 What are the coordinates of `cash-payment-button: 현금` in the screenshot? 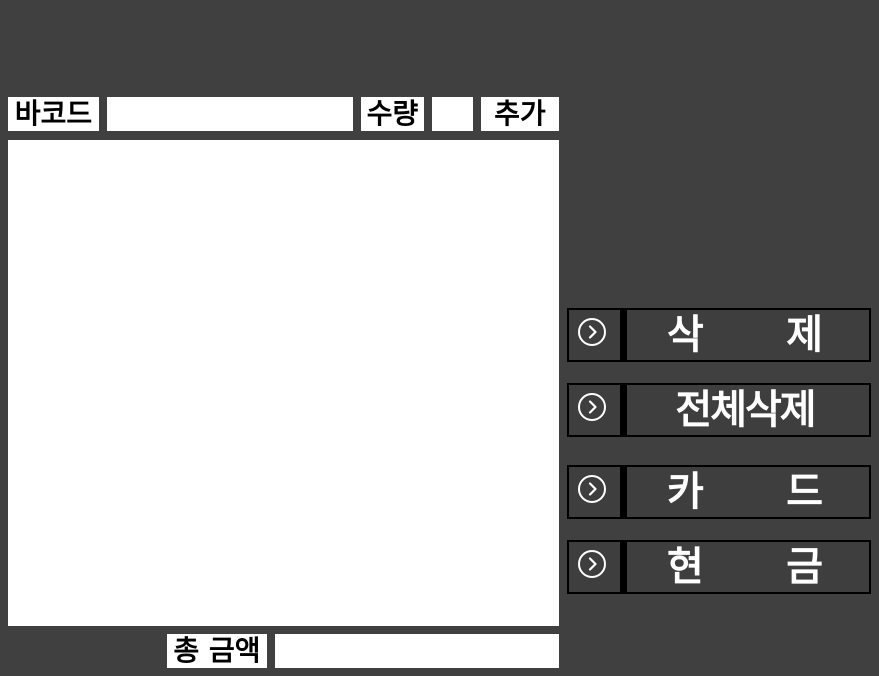 It's located at (719, 567).